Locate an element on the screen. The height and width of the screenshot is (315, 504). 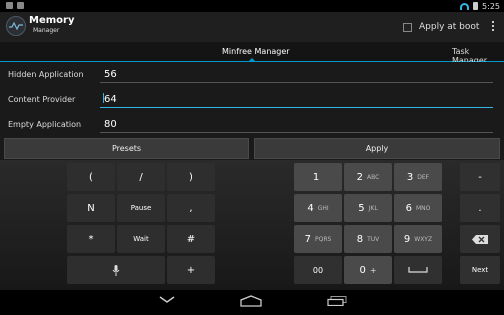
action-bar: Memory Manager Apply at boot is located at coordinates (252, 27).